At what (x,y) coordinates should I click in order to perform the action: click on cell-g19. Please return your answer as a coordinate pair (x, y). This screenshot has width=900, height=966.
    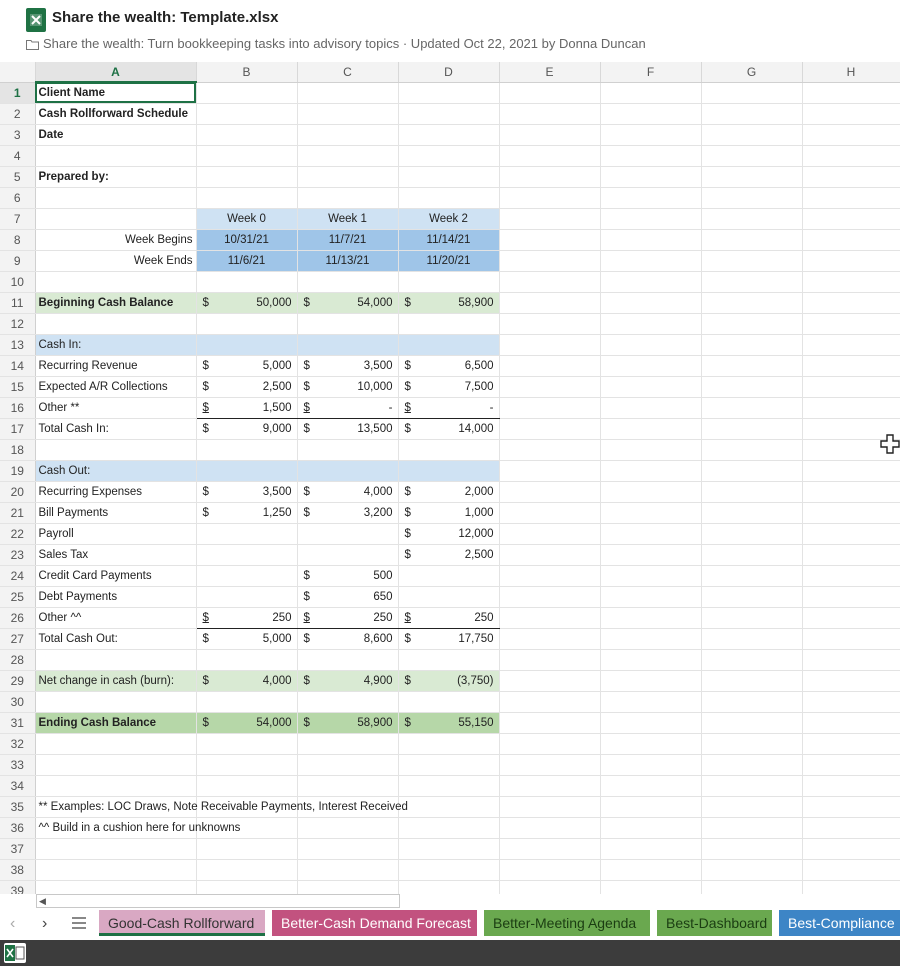
    Looking at the image, I should click on (752, 471).